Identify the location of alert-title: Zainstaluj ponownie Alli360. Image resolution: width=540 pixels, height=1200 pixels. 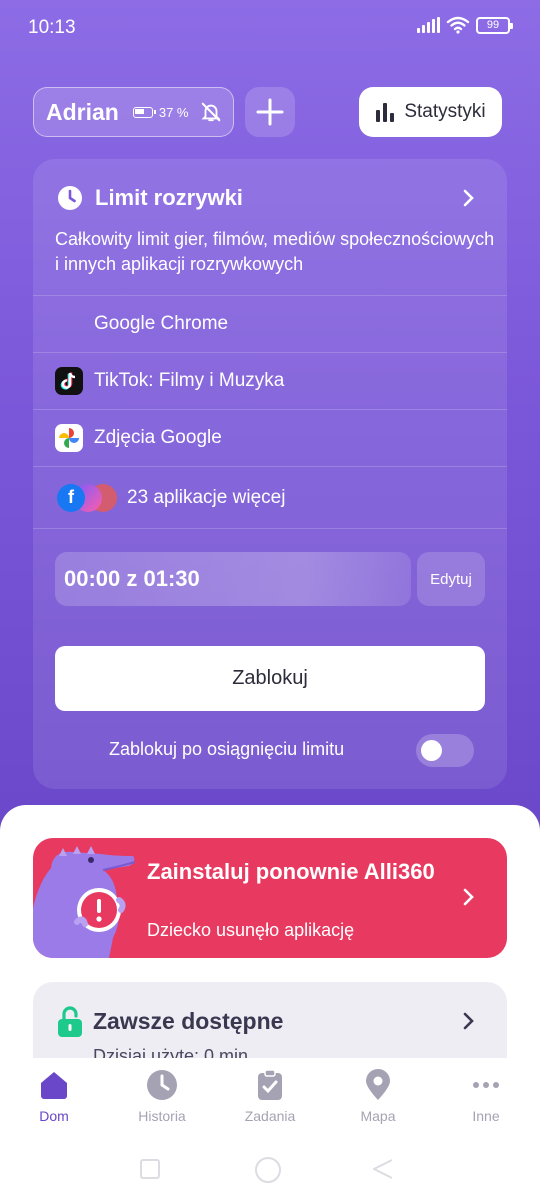
(291, 871).